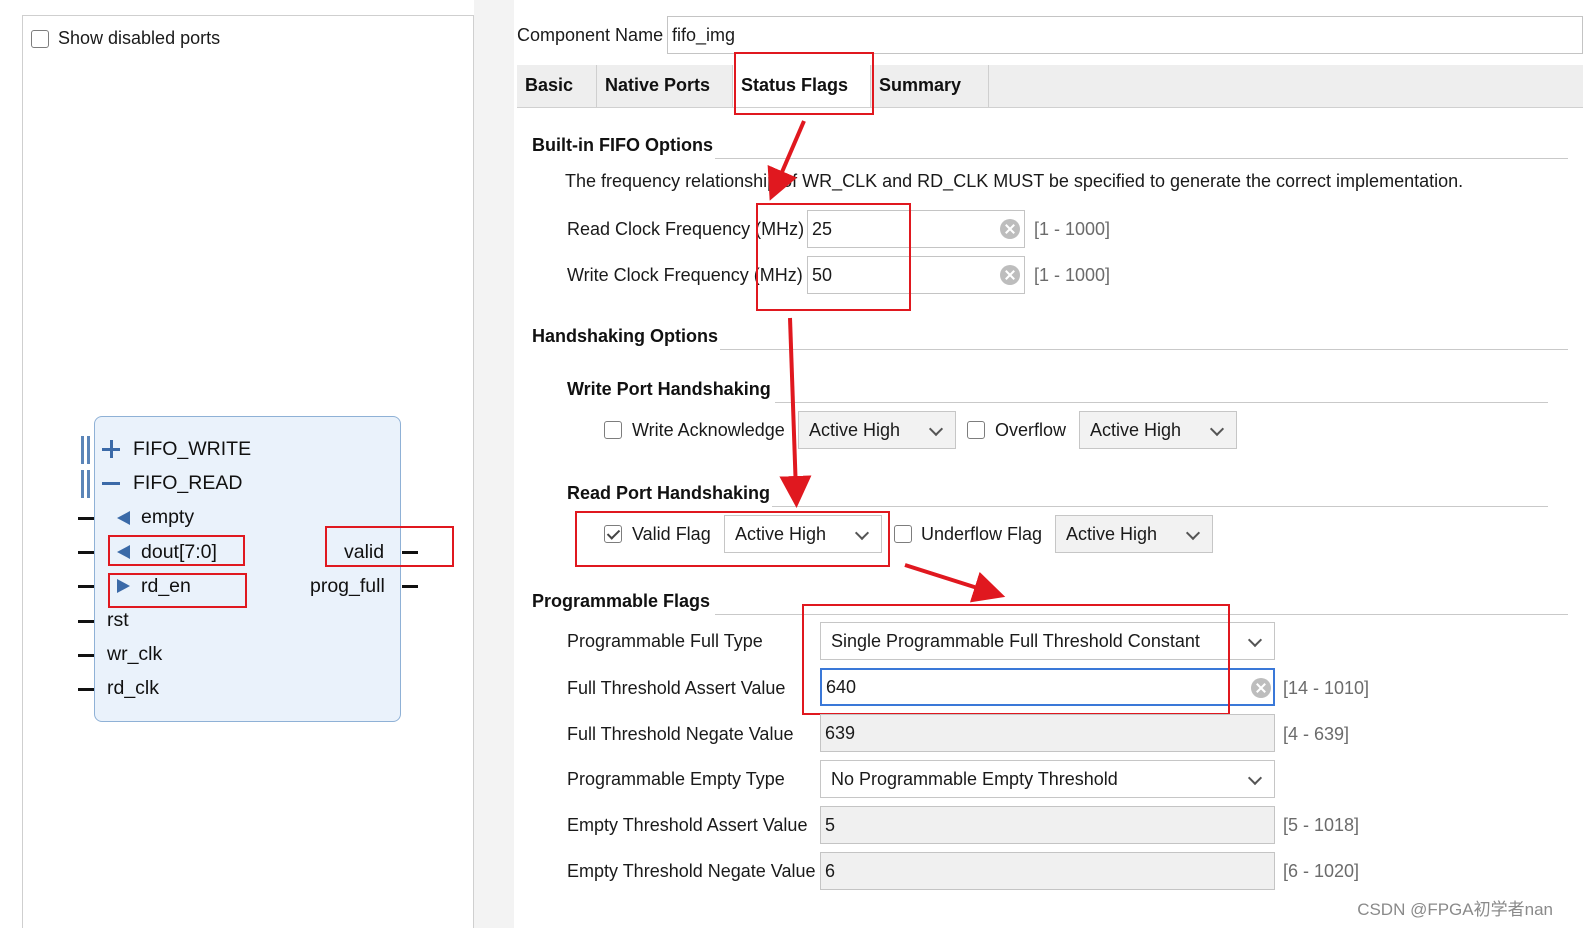  Describe the element at coordinates (886, 361) in the screenshot. I see `annotation-arrows` at that location.